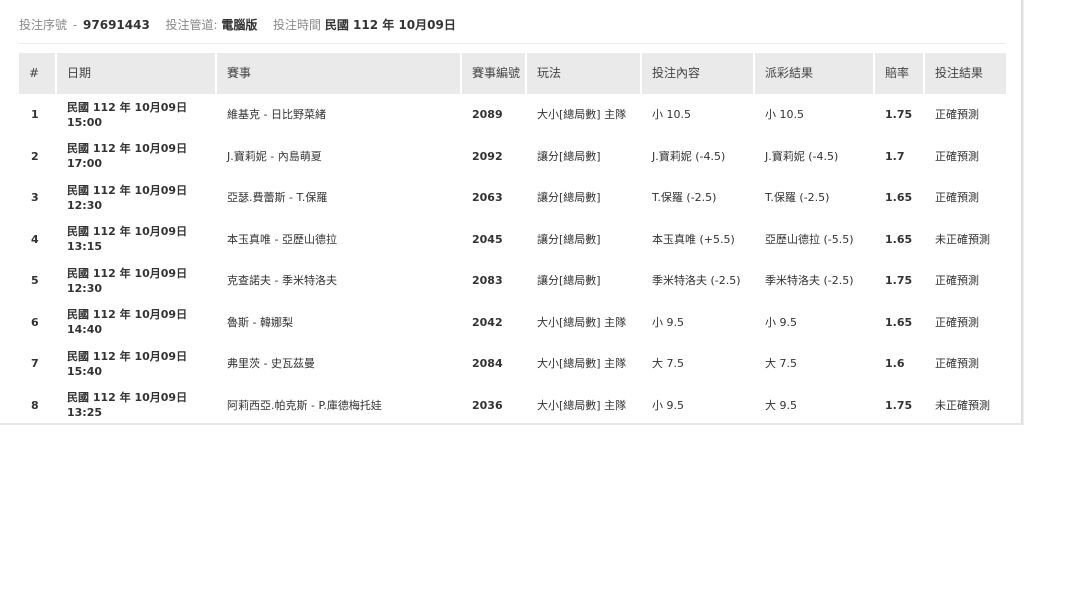 The image size is (1080, 608). I want to click on channel-value: 電腦版, so click(239, 25).